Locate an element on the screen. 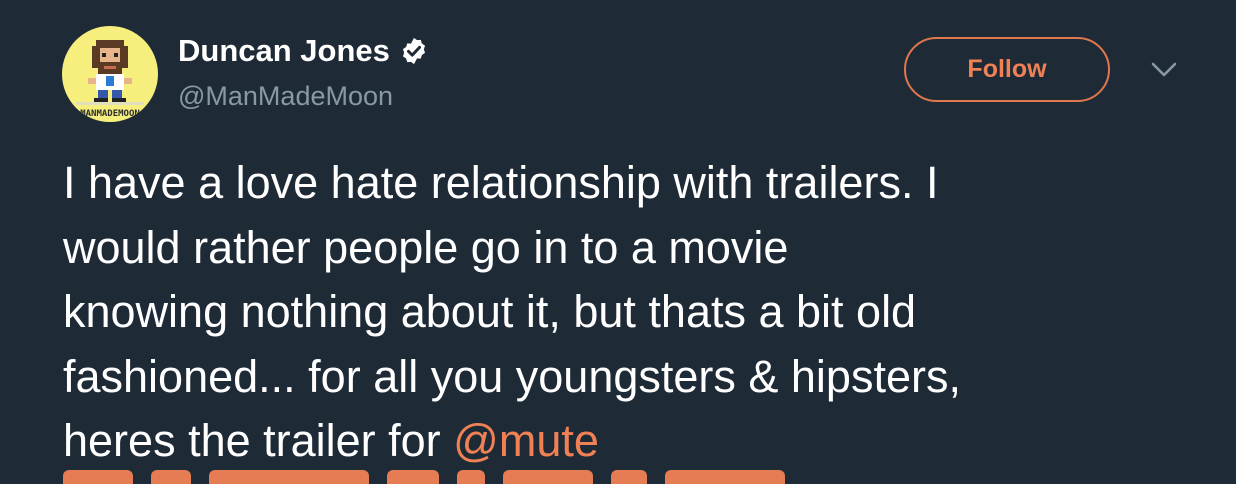 This screenshot has width=1236, height=484. author-name-row: Duncan Jones is located at coordinates (303, 51).